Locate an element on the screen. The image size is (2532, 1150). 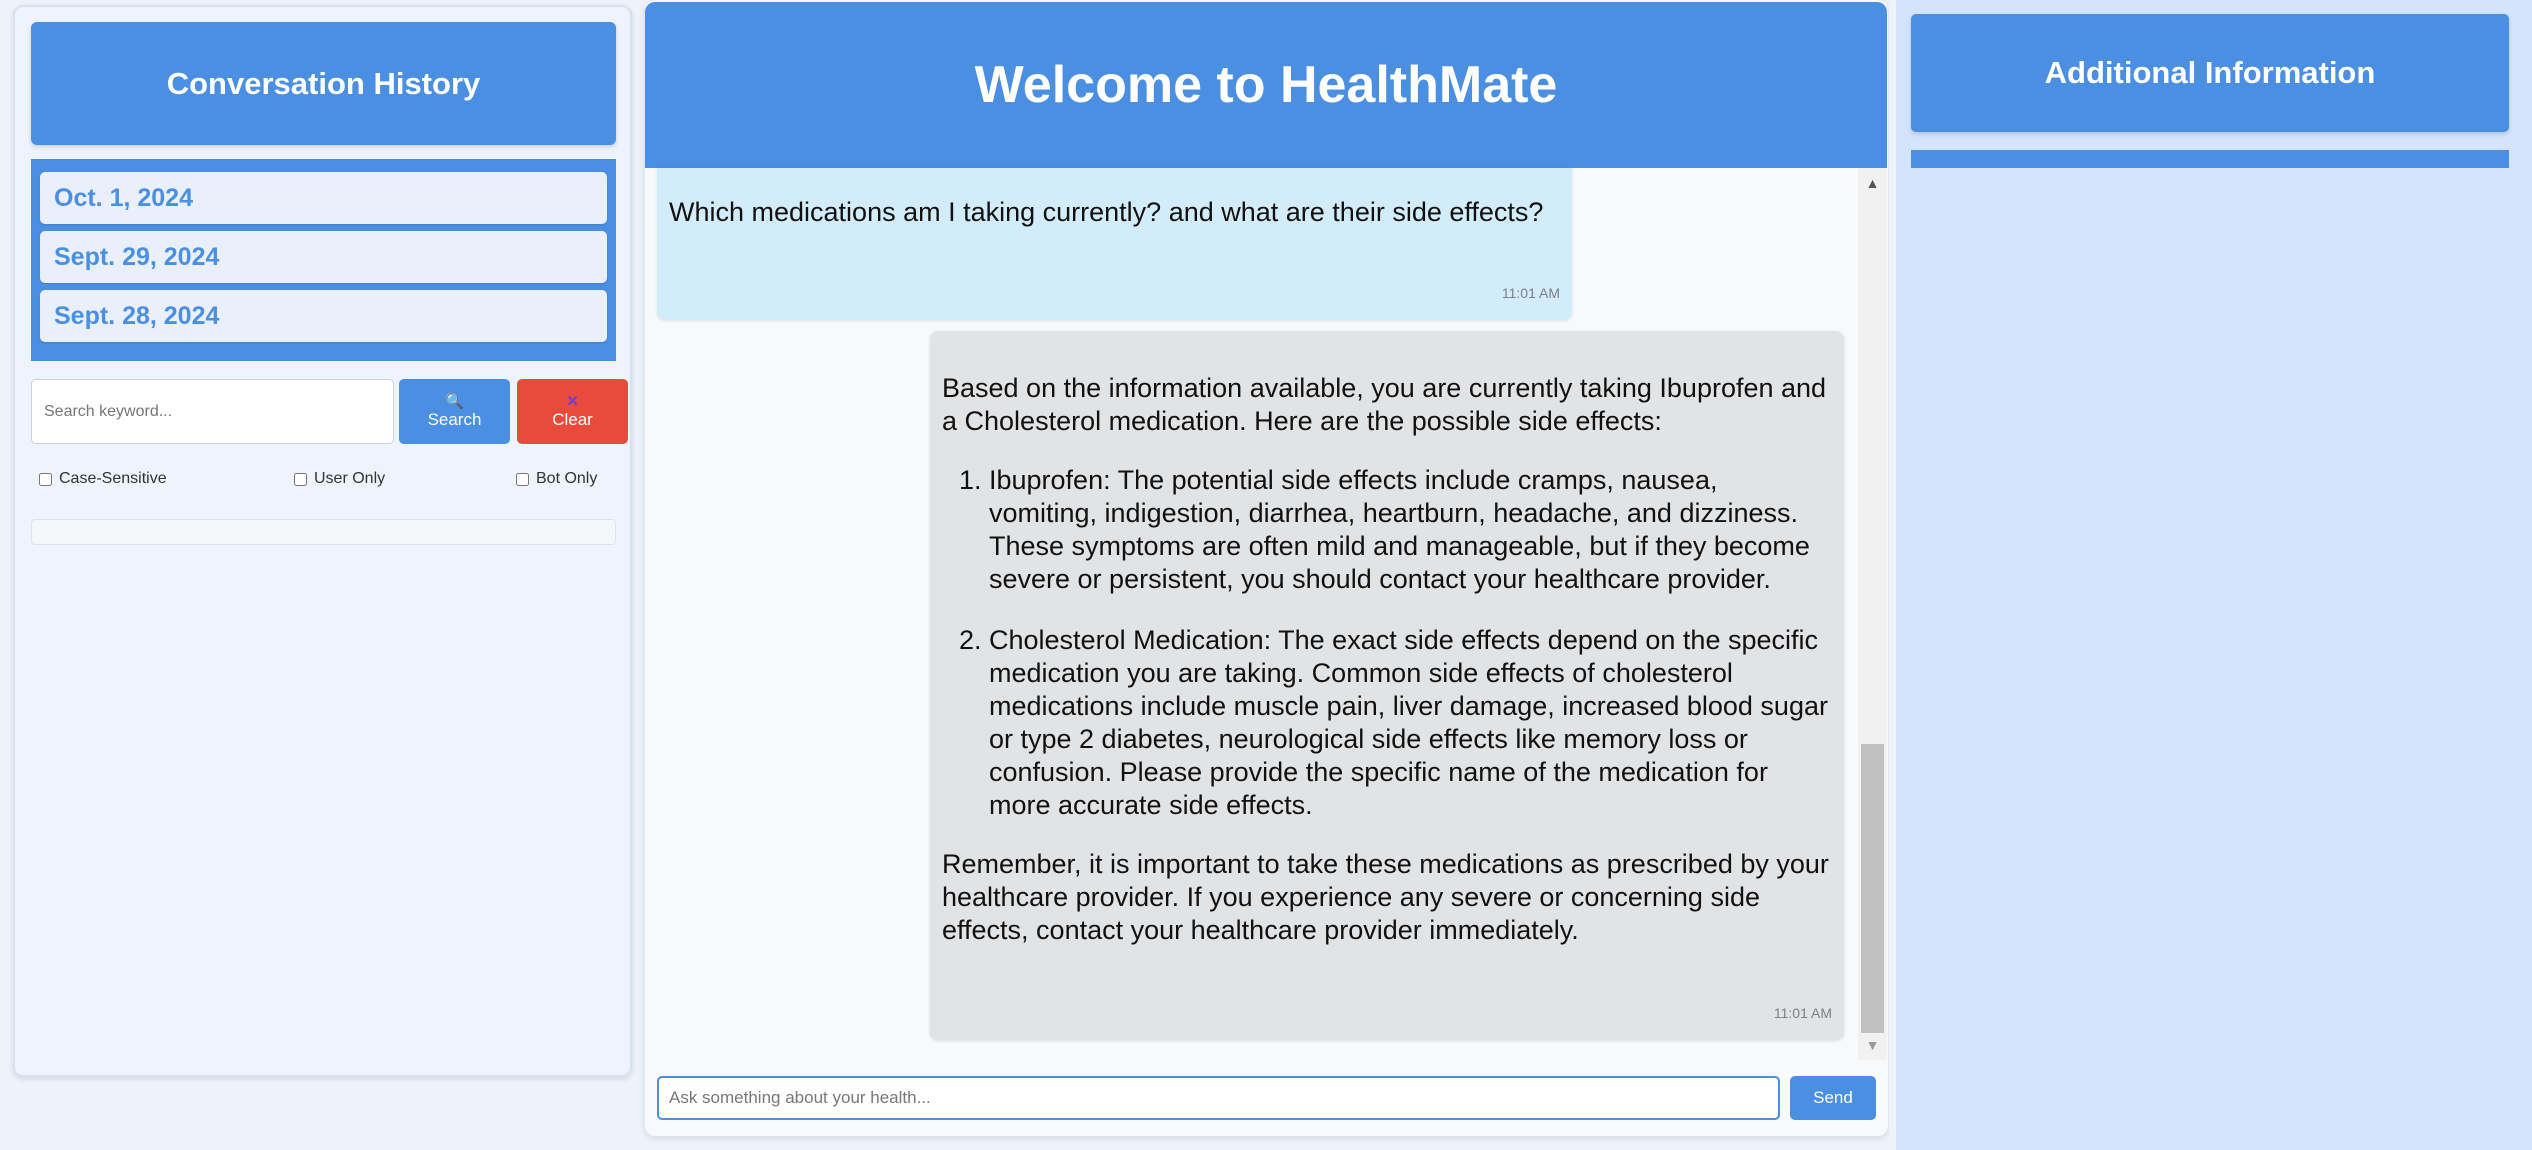
bot-message-timestamp: 11:01 AM is located at coordinates (1802, 1013).